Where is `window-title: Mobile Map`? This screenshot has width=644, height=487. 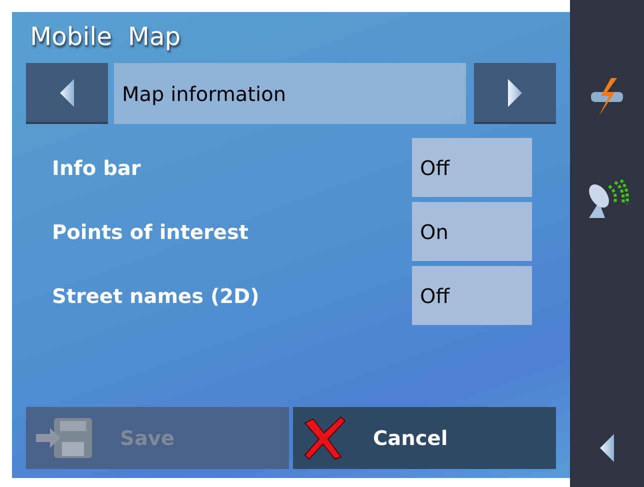 window-title: Mobile Map is located at coordinates (105, 37).